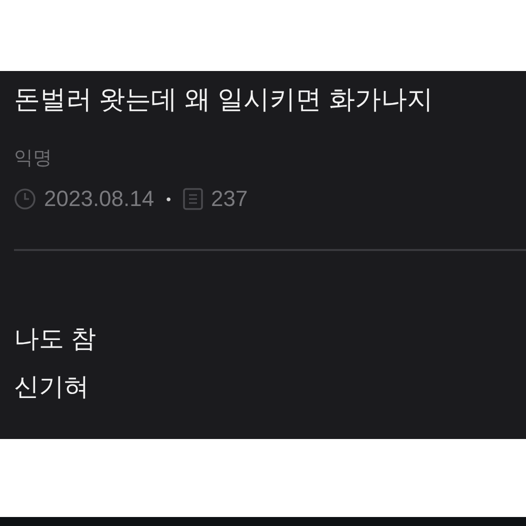 This screenshot has height=526, width=526. Describe the element at coordinates (25, 199) in the screenshot. I see `clock-icon` at that location.